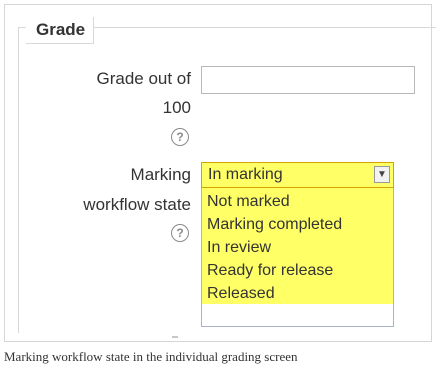 The image size is (436, 378). I want to click on scroll-indicator, so click(175, 337).